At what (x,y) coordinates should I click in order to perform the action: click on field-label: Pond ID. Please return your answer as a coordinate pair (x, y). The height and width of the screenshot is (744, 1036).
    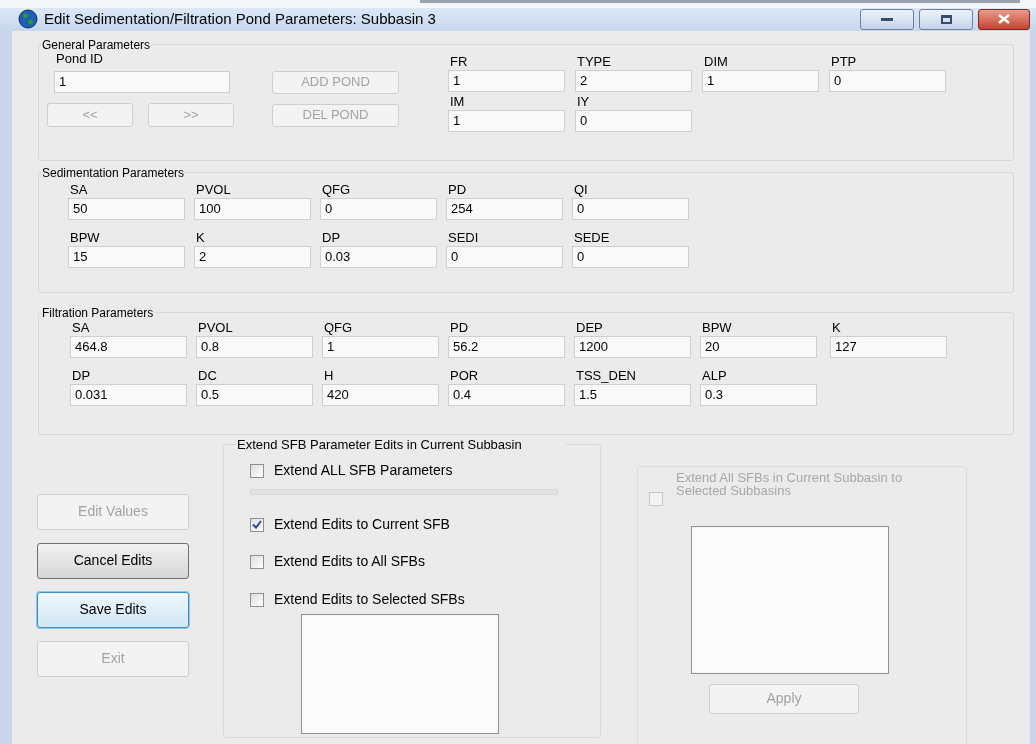
    Looking at the image, I should click on (80, 58).